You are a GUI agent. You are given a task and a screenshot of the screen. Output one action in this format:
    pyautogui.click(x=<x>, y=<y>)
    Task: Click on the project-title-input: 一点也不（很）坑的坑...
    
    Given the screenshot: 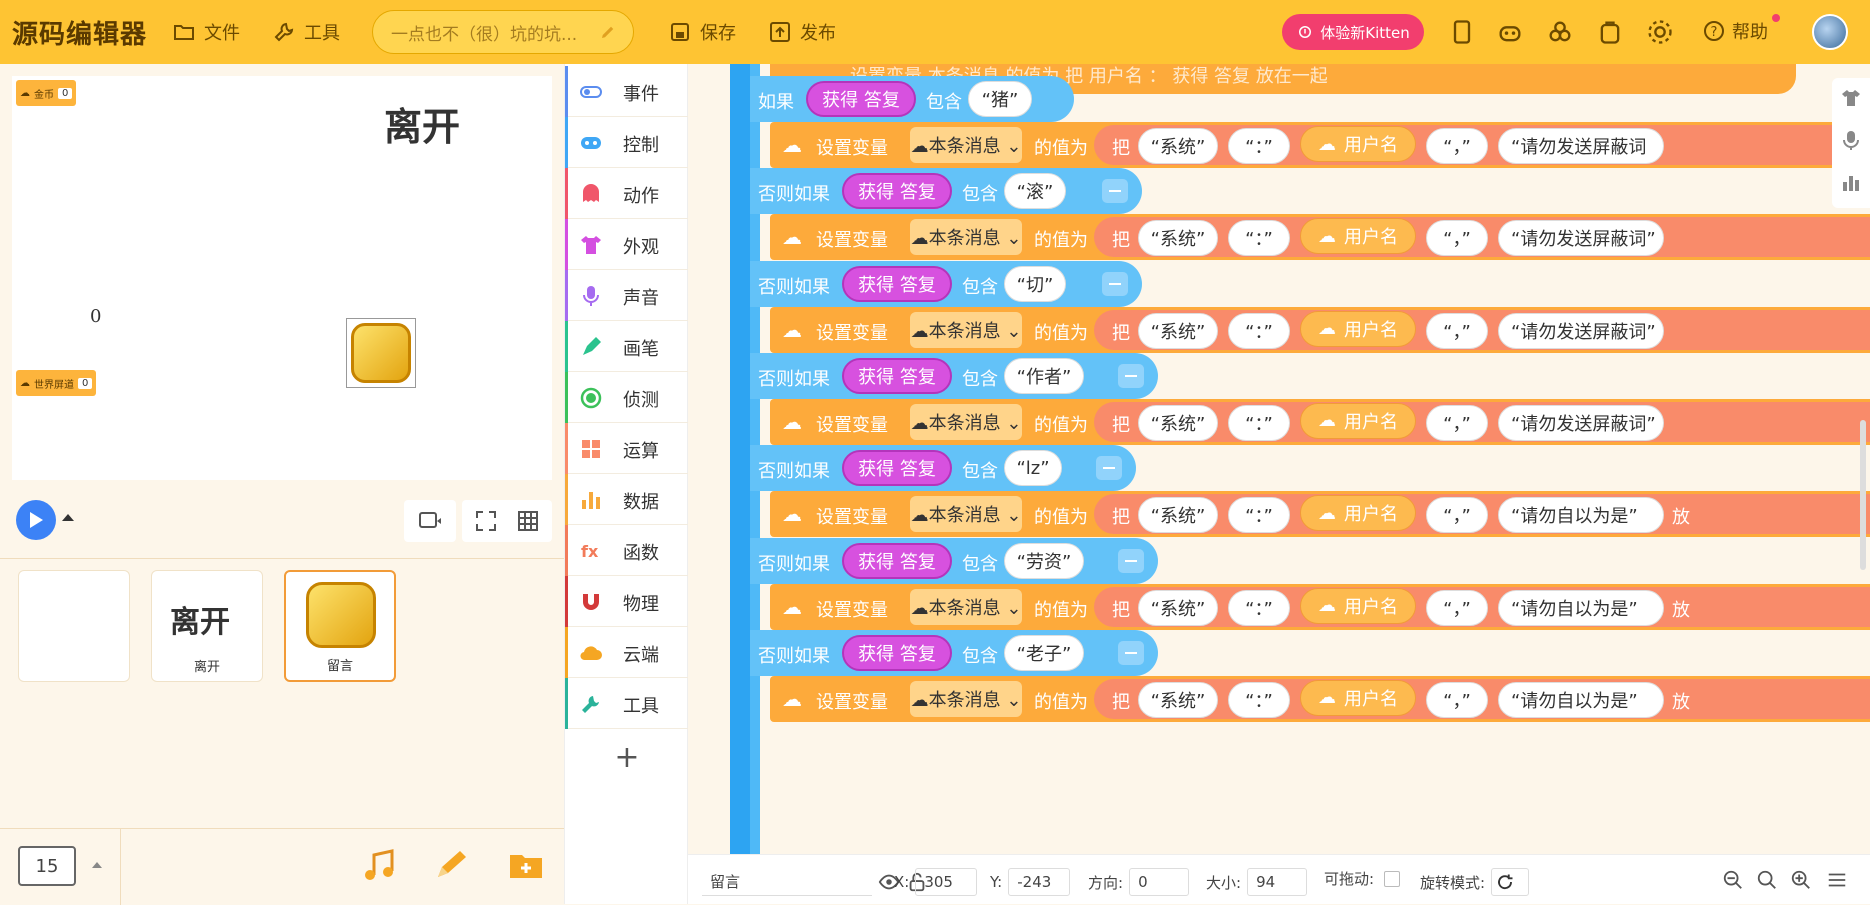 What is the action you would take?
    pyautogui.click(x=503, y=32)
    